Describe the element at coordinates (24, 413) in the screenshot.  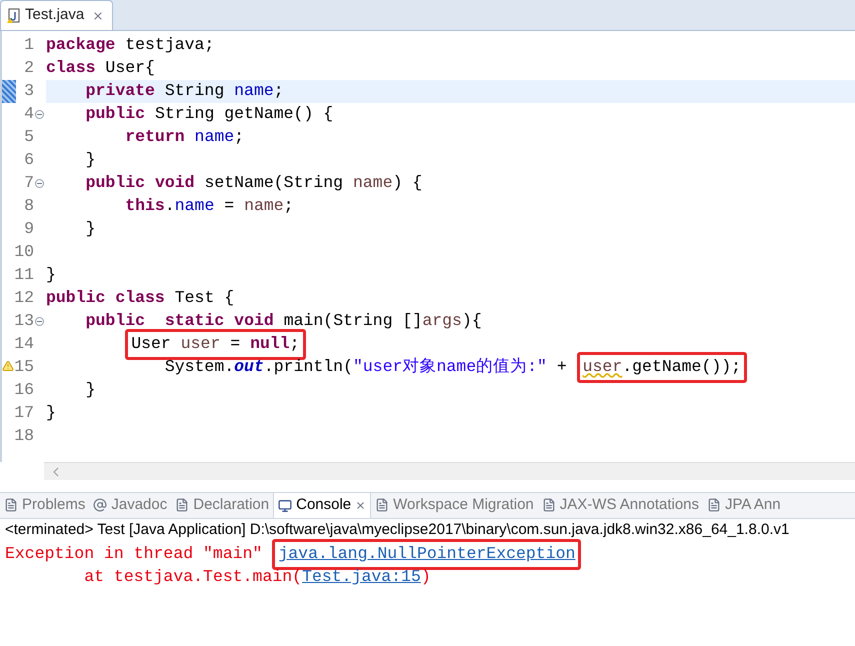
I see `line-number: 17` at that location.